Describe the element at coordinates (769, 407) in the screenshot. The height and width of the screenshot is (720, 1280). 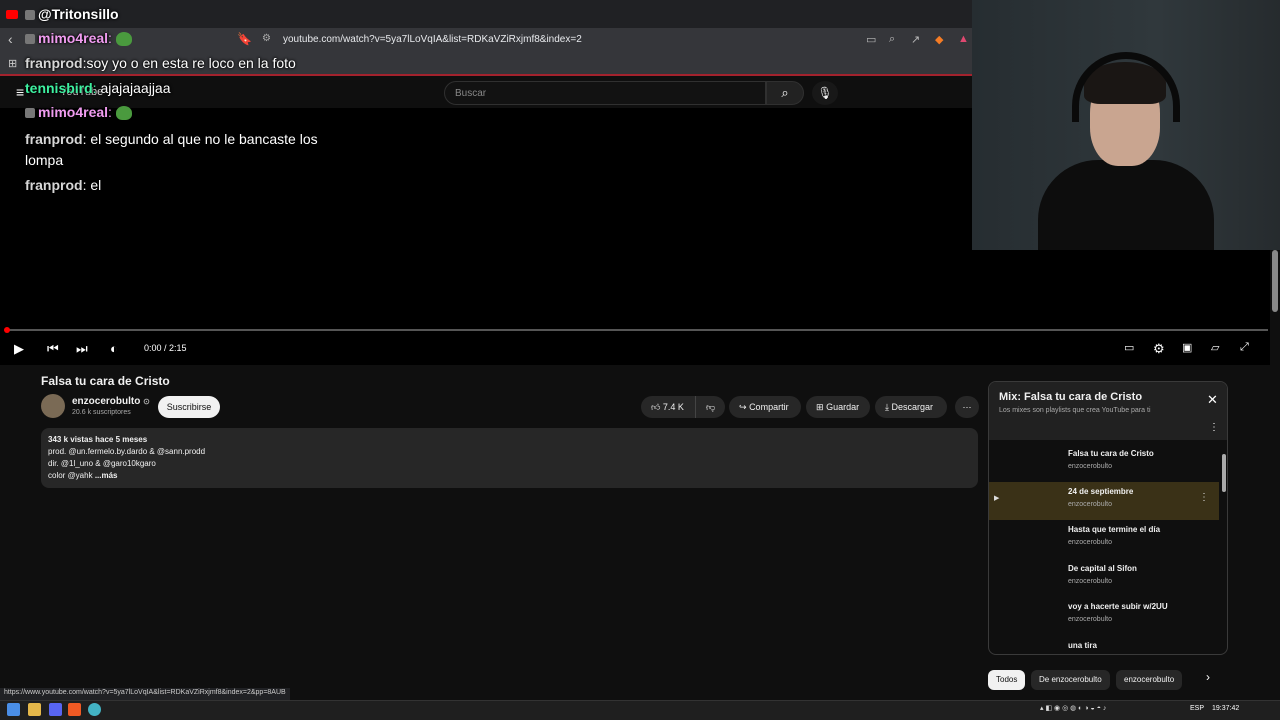
I see `share-label: Compartir` at that location.